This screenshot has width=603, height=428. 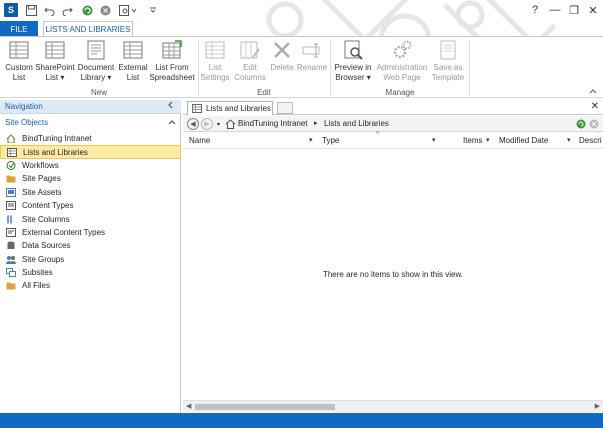 What do you see at coordinates (90, 205) in the screenshot?
I see `nav-item-content-types: Content Types` at bounding box center [90, 205].